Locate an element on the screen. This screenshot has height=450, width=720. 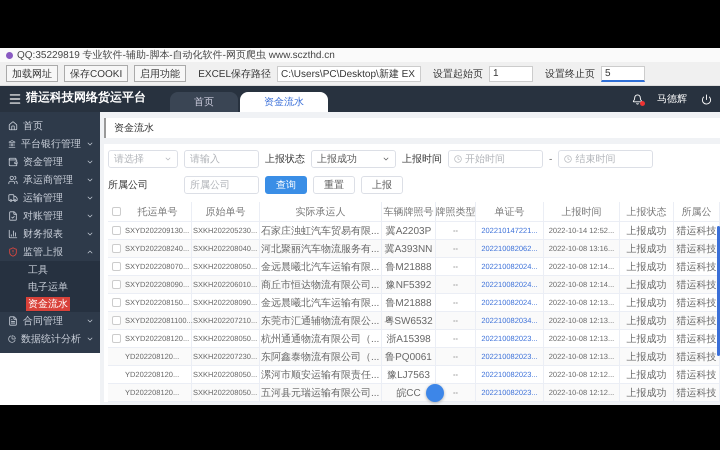
toolbar-button: 启用功能 is located at coordinates (160, 73).